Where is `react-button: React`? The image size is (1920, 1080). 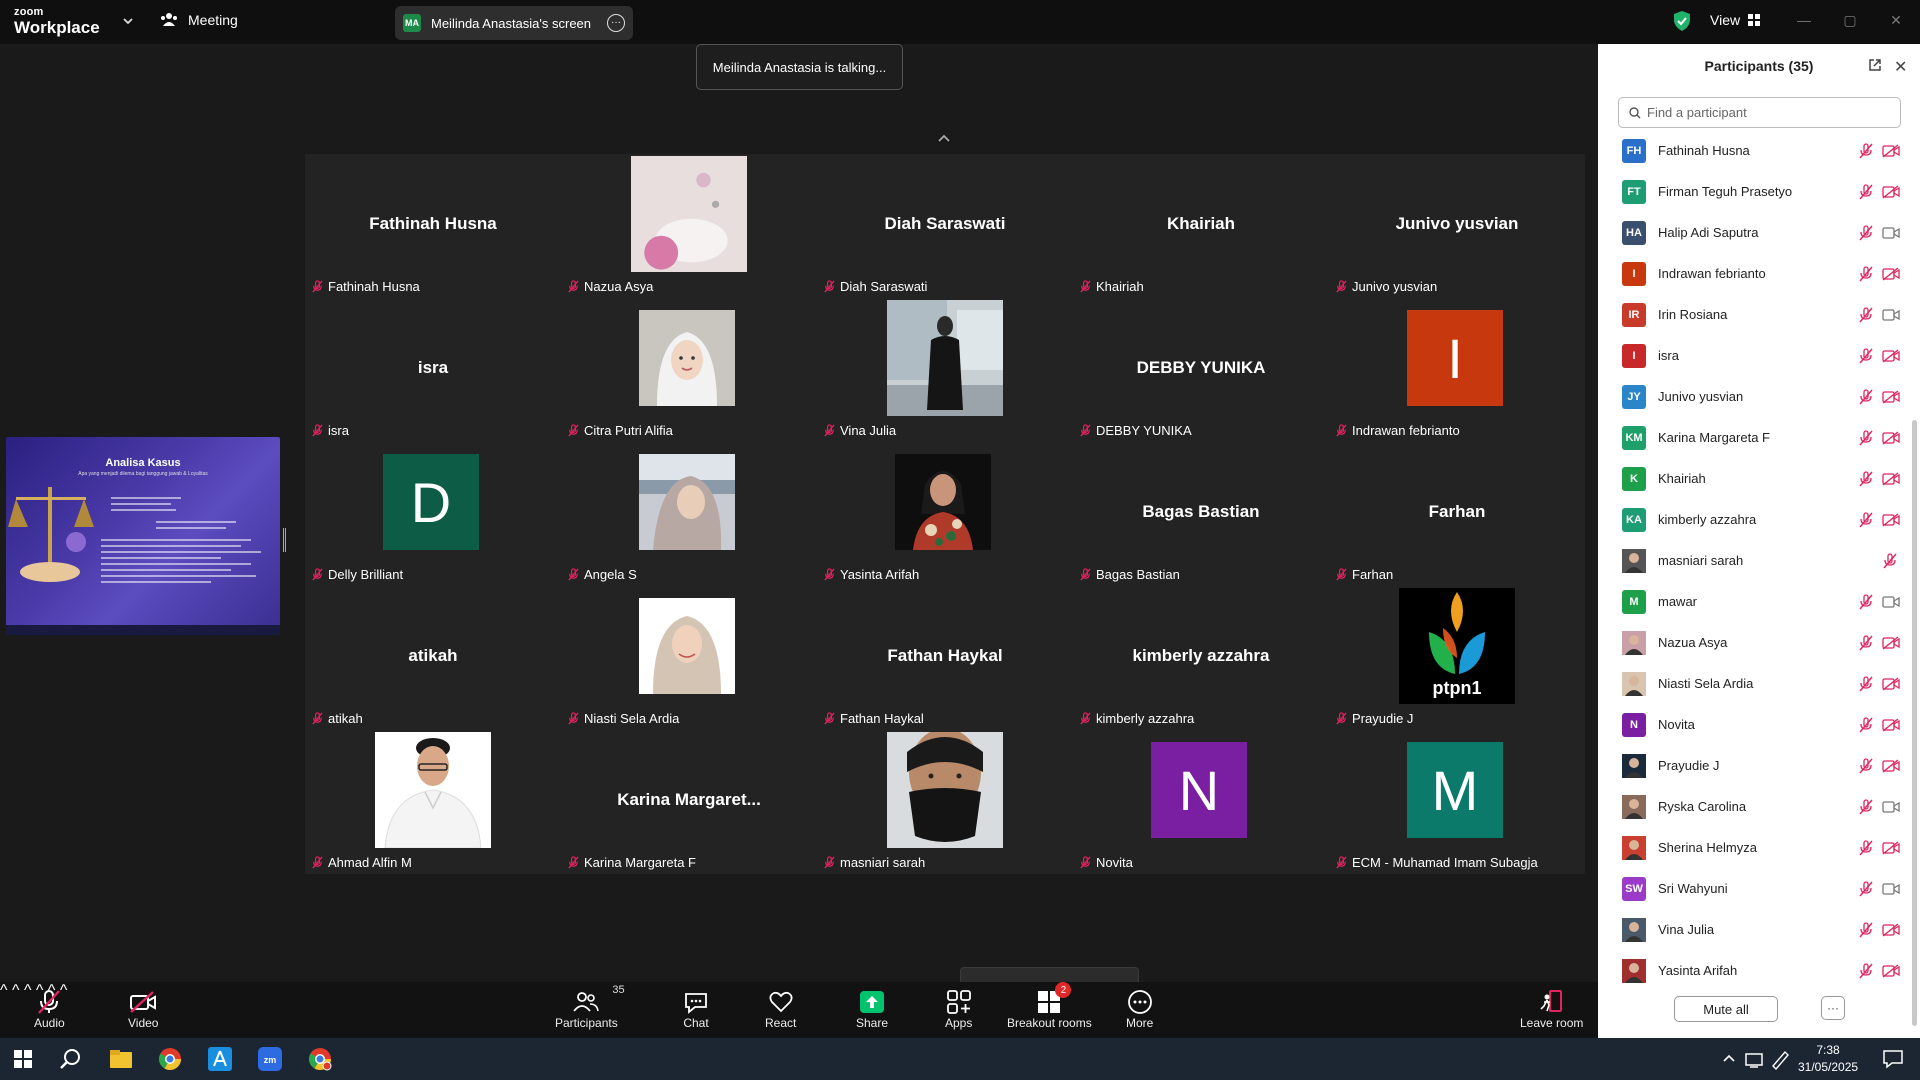 react-button: React is located at coordinates (780, 1009).